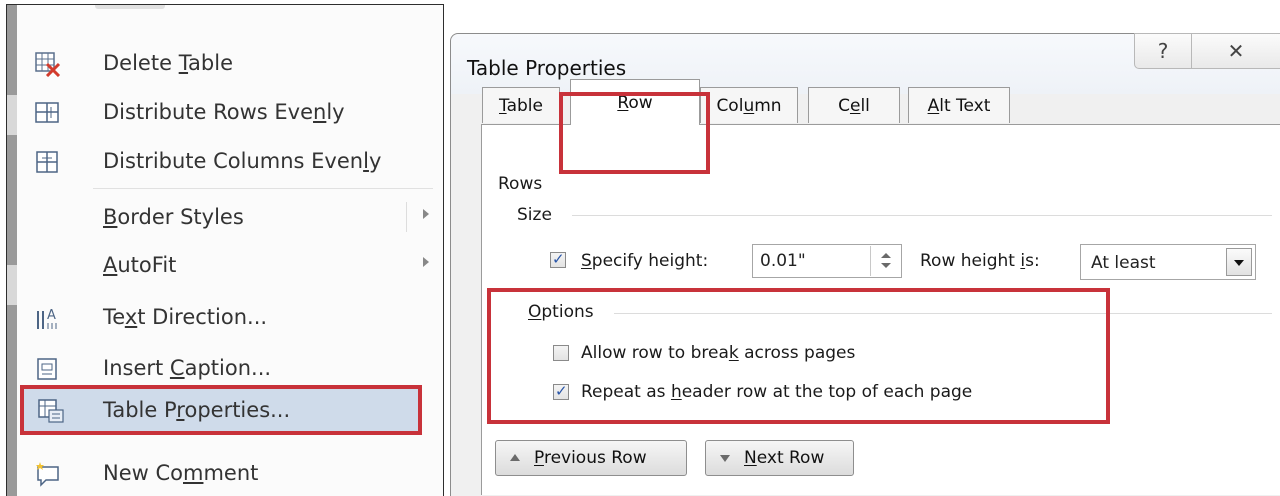 This screenshot has width=1280, height=496. I want to click on question-mark-icon: ?, so click(1163, 51).